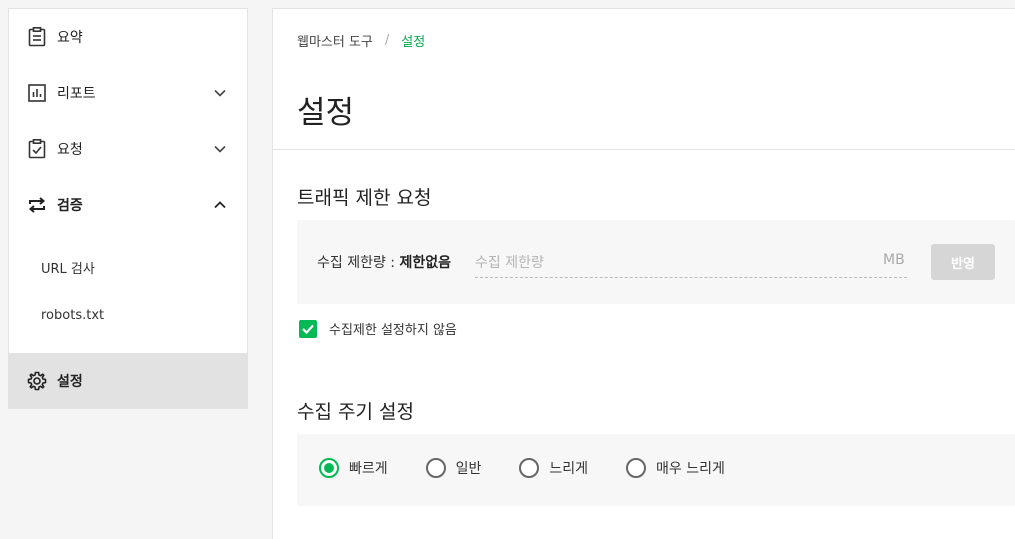 The image size is (1015, 539). Describe the element at coordinates (128, 93) in the screenshot. I see `sidebar-item-reports: 리포트` at that location.